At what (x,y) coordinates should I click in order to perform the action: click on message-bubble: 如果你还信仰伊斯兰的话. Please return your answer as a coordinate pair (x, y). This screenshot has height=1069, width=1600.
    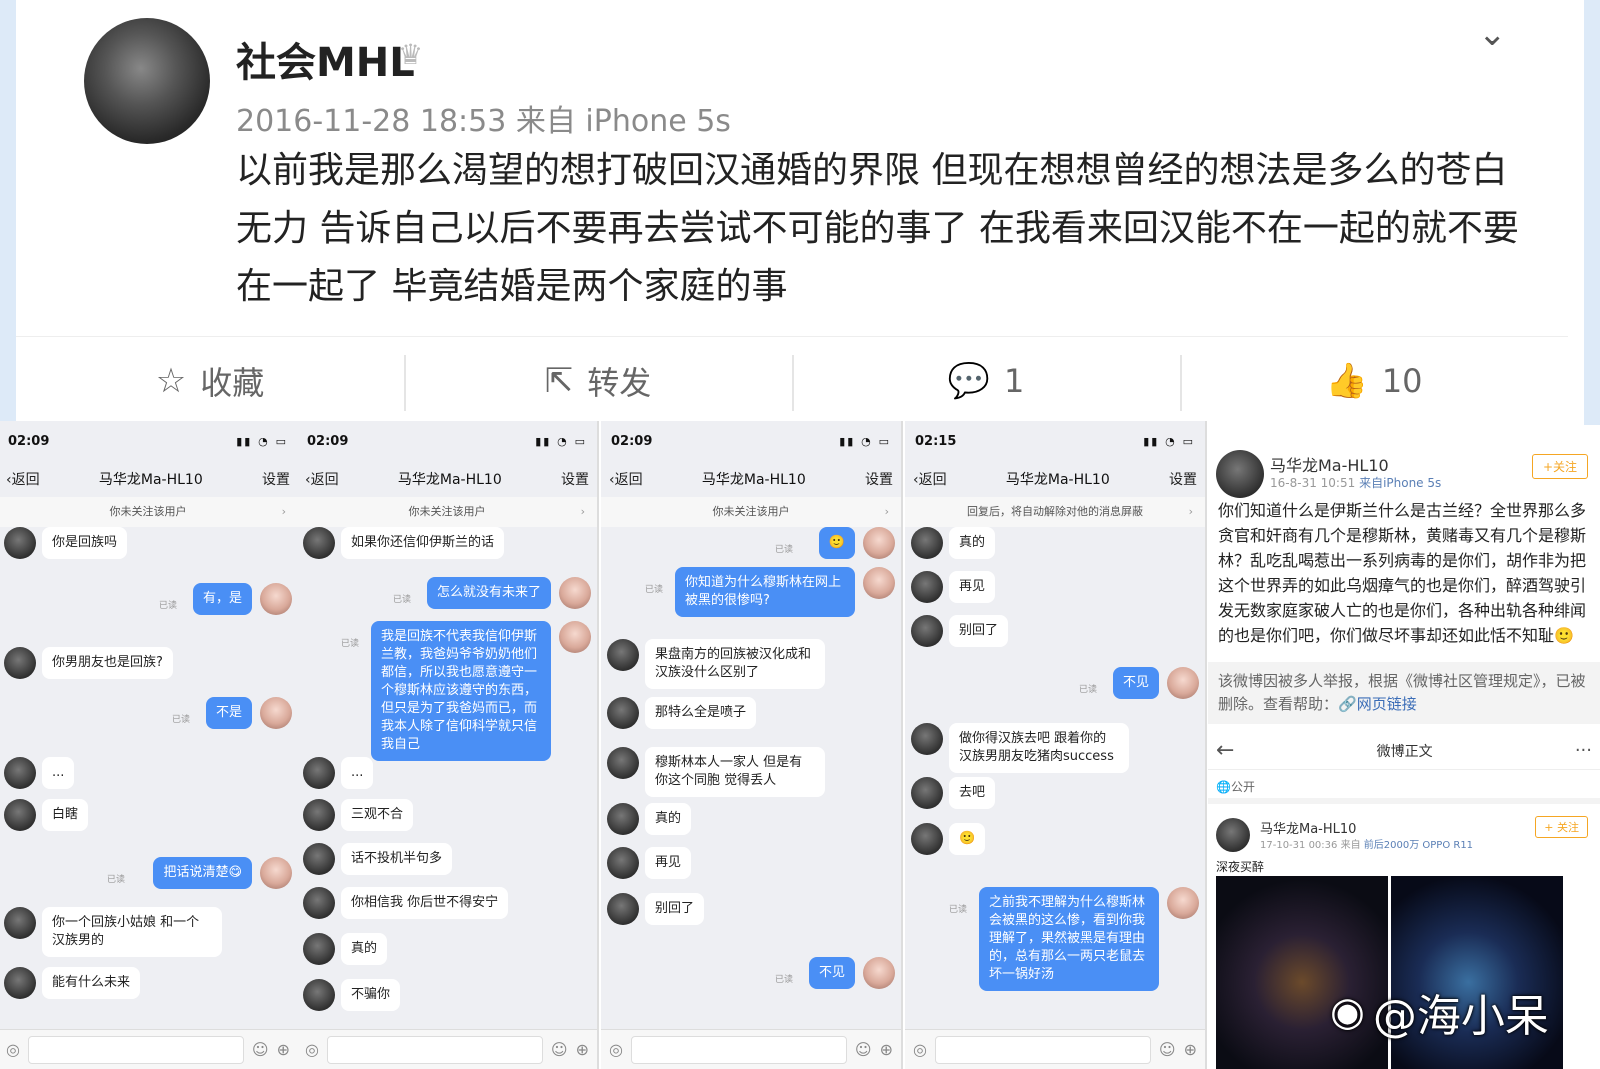
    Looking at the image, I should click on (423, 543).